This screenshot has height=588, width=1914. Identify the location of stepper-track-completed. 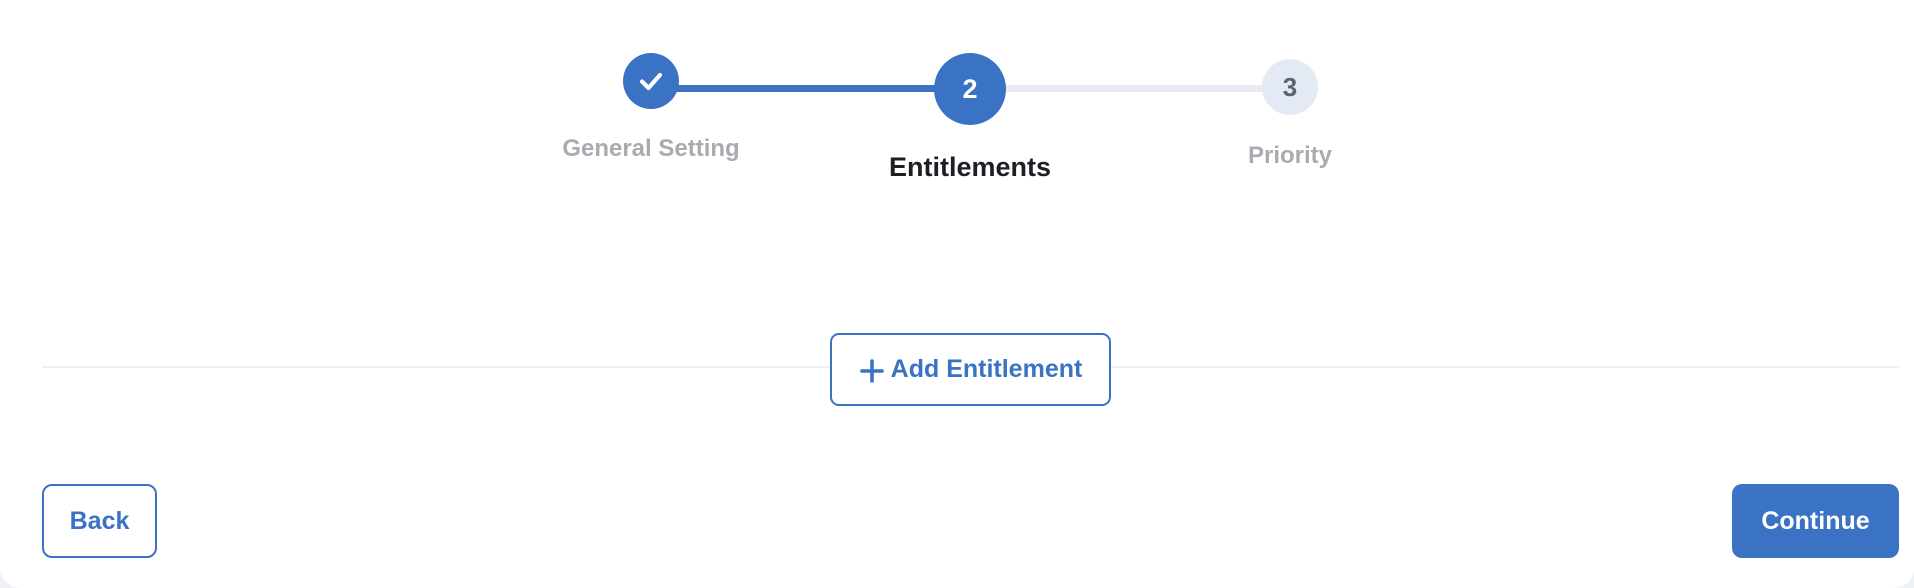
(810, 88).